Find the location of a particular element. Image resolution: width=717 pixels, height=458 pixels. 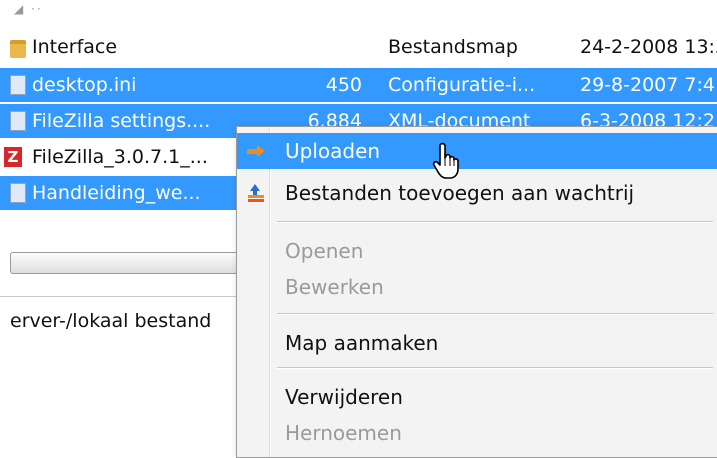

file-type: Bestandsmap is located at coordinates (453, 47).